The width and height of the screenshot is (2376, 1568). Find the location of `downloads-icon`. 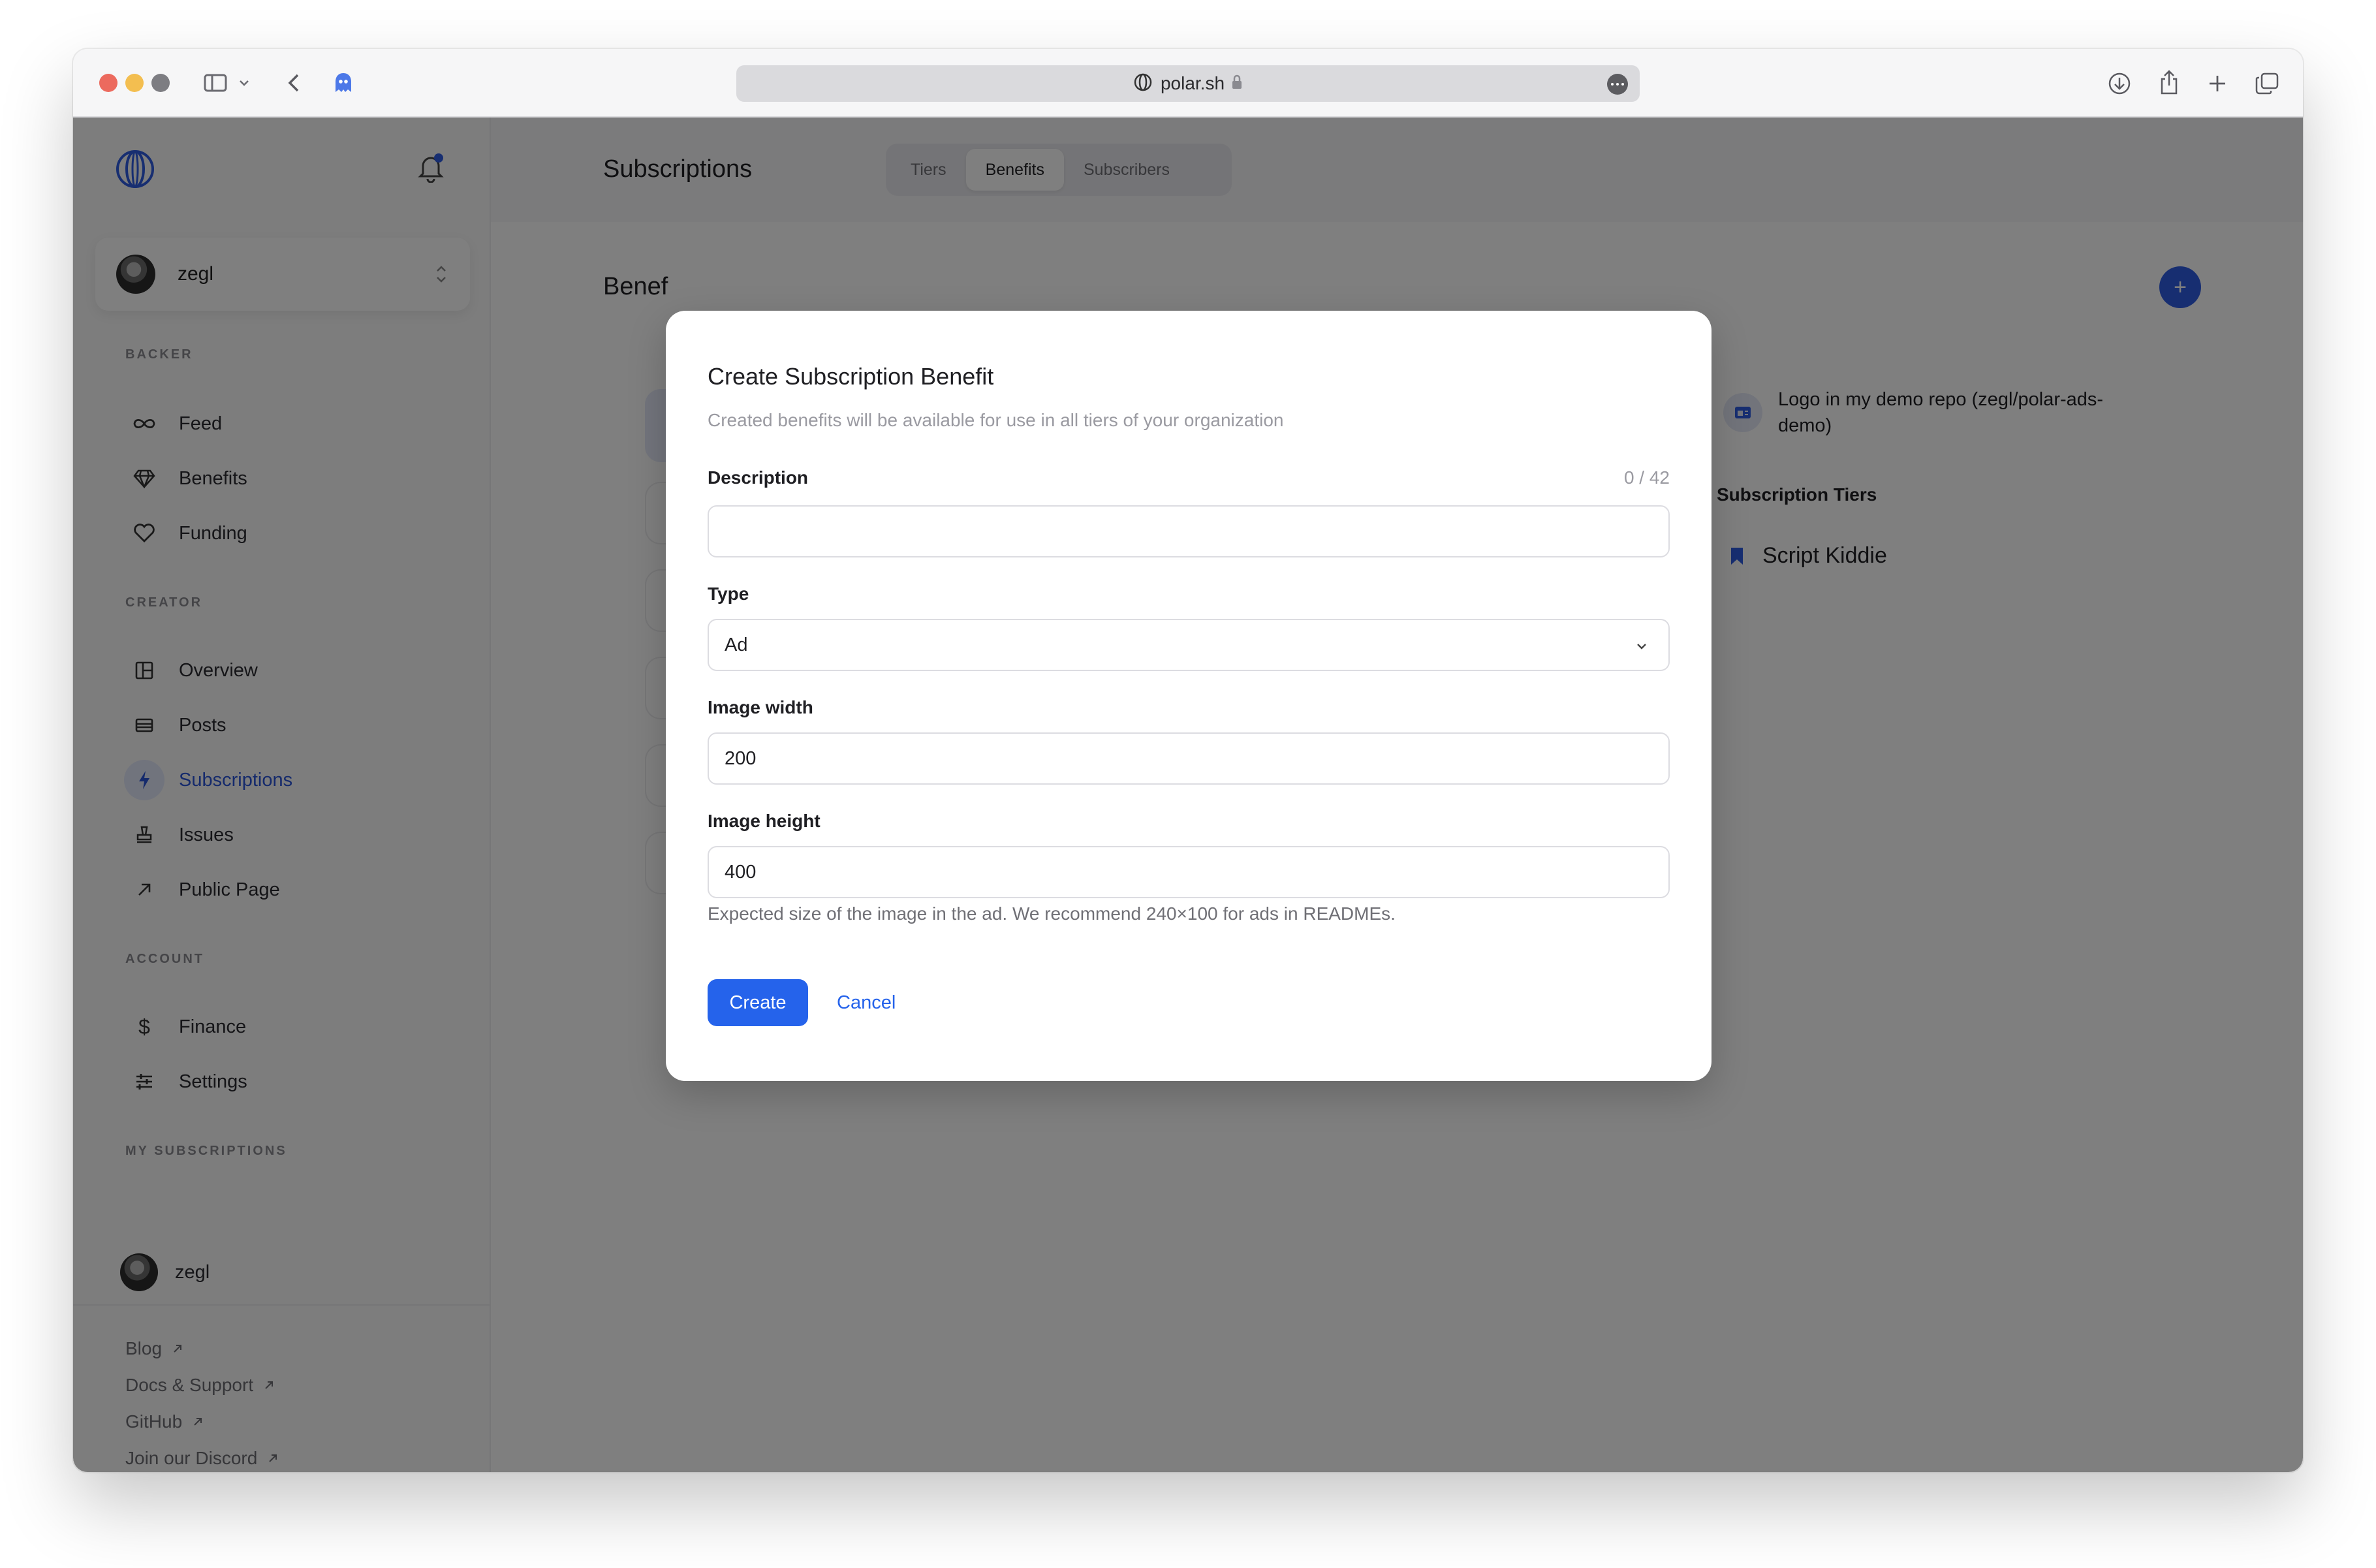

downloads-icon is located at coordinates (2119, 84).